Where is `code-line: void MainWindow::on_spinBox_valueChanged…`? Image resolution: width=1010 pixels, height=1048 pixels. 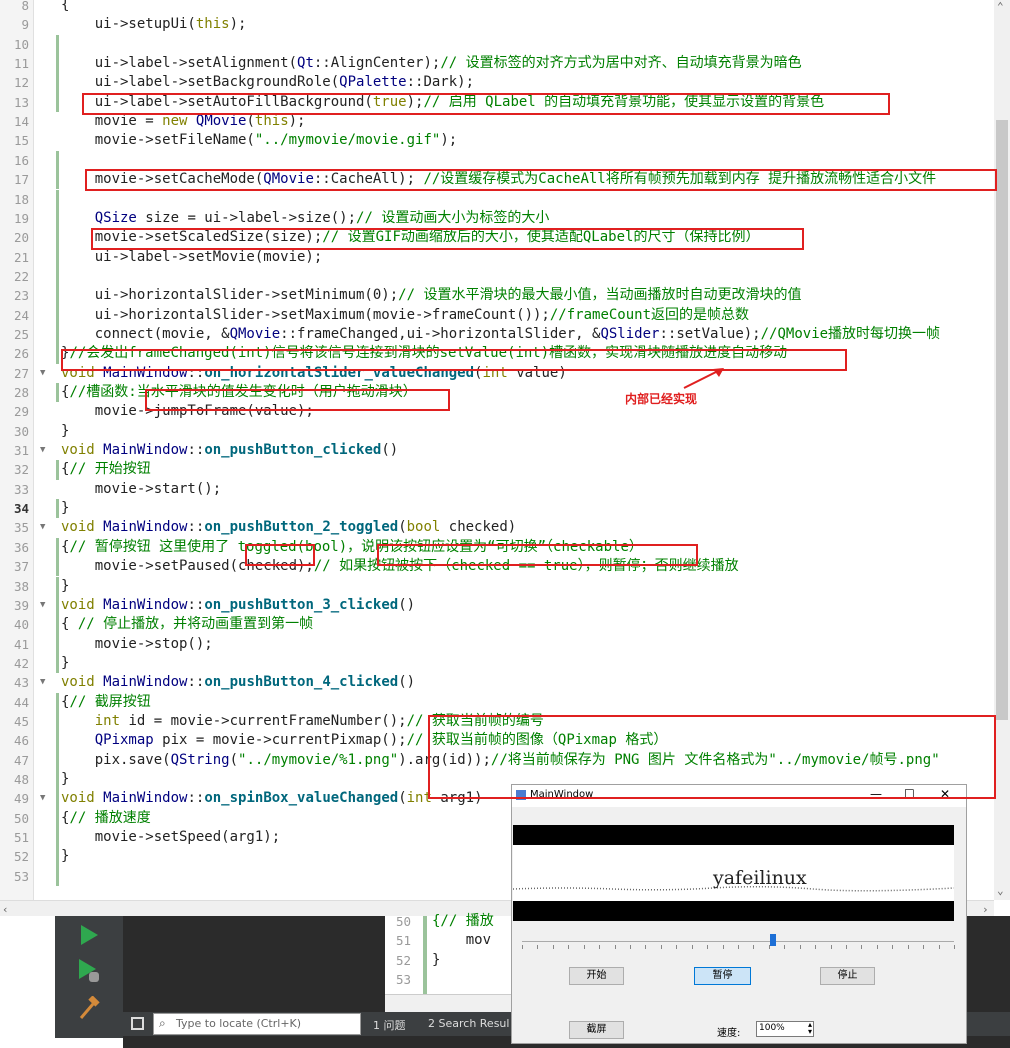 code-line: void MainWindow::on_spinBox_valueChanged… is located at coordinates (272, 798).